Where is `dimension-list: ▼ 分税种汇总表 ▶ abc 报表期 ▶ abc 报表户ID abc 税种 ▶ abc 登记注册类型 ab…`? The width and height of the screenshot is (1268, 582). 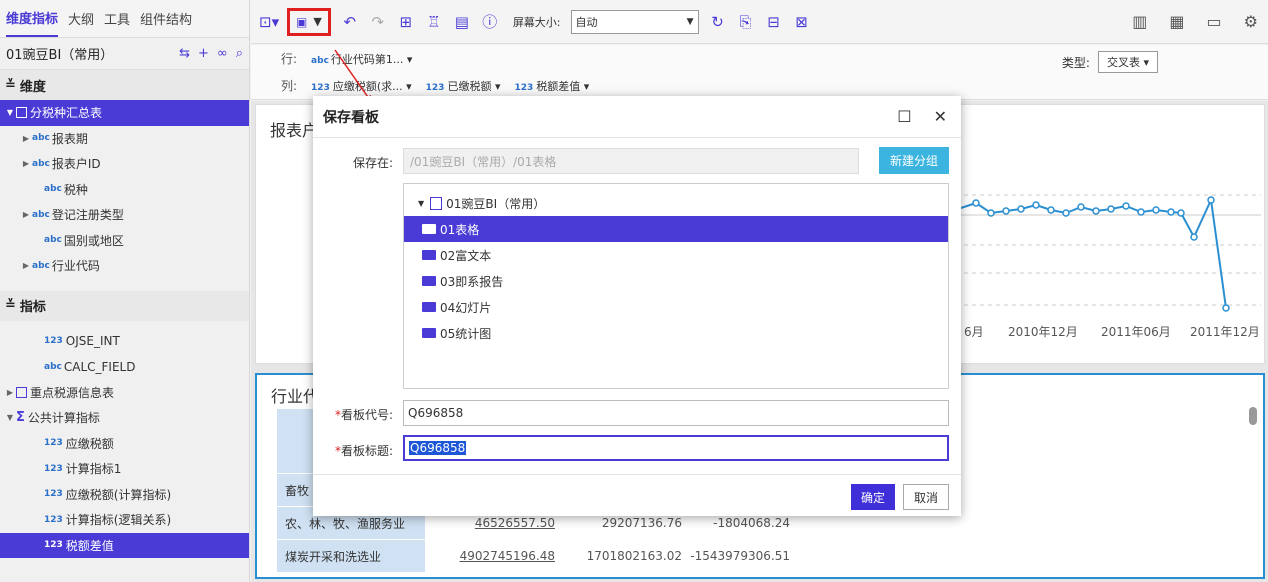
dimension-list: ▼ 分税种汇总表 ▶ abc 报表期 ▶ abc 报表户ID abc 税种 ▶ abc 登记注册类型 ab… is located at coordinates (124, 189).